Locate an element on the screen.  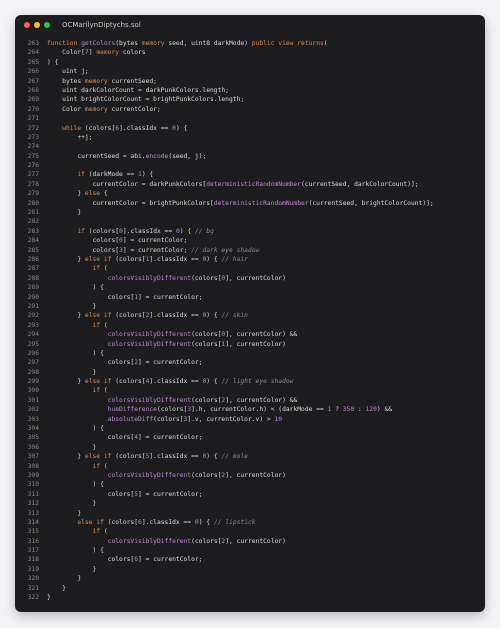
code-line: 321 } is located at coordinates (250, 588).